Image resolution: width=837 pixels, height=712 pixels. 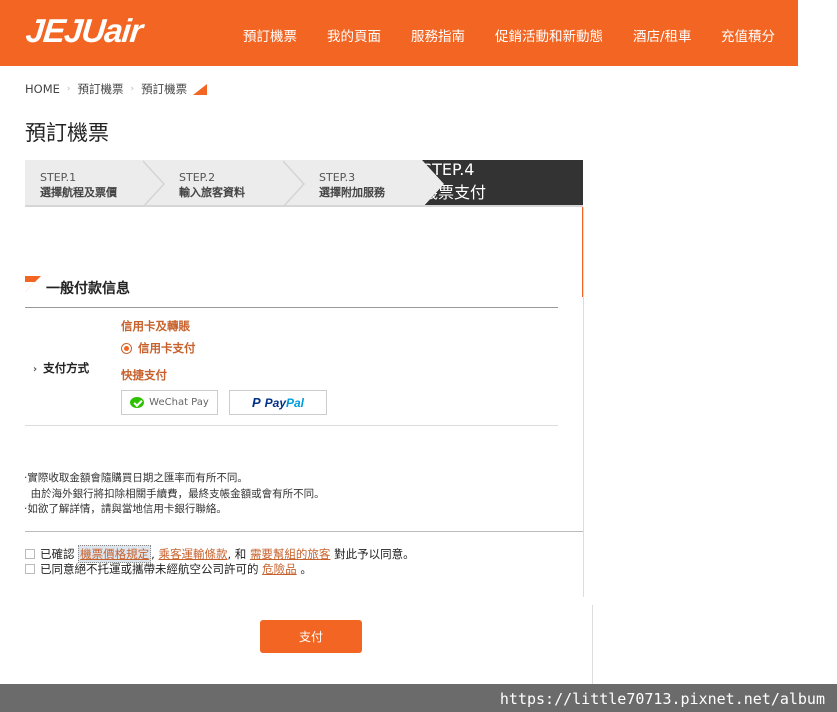 I want to click on payment-method-label: › 支付方式, so click(x=61, y=368).